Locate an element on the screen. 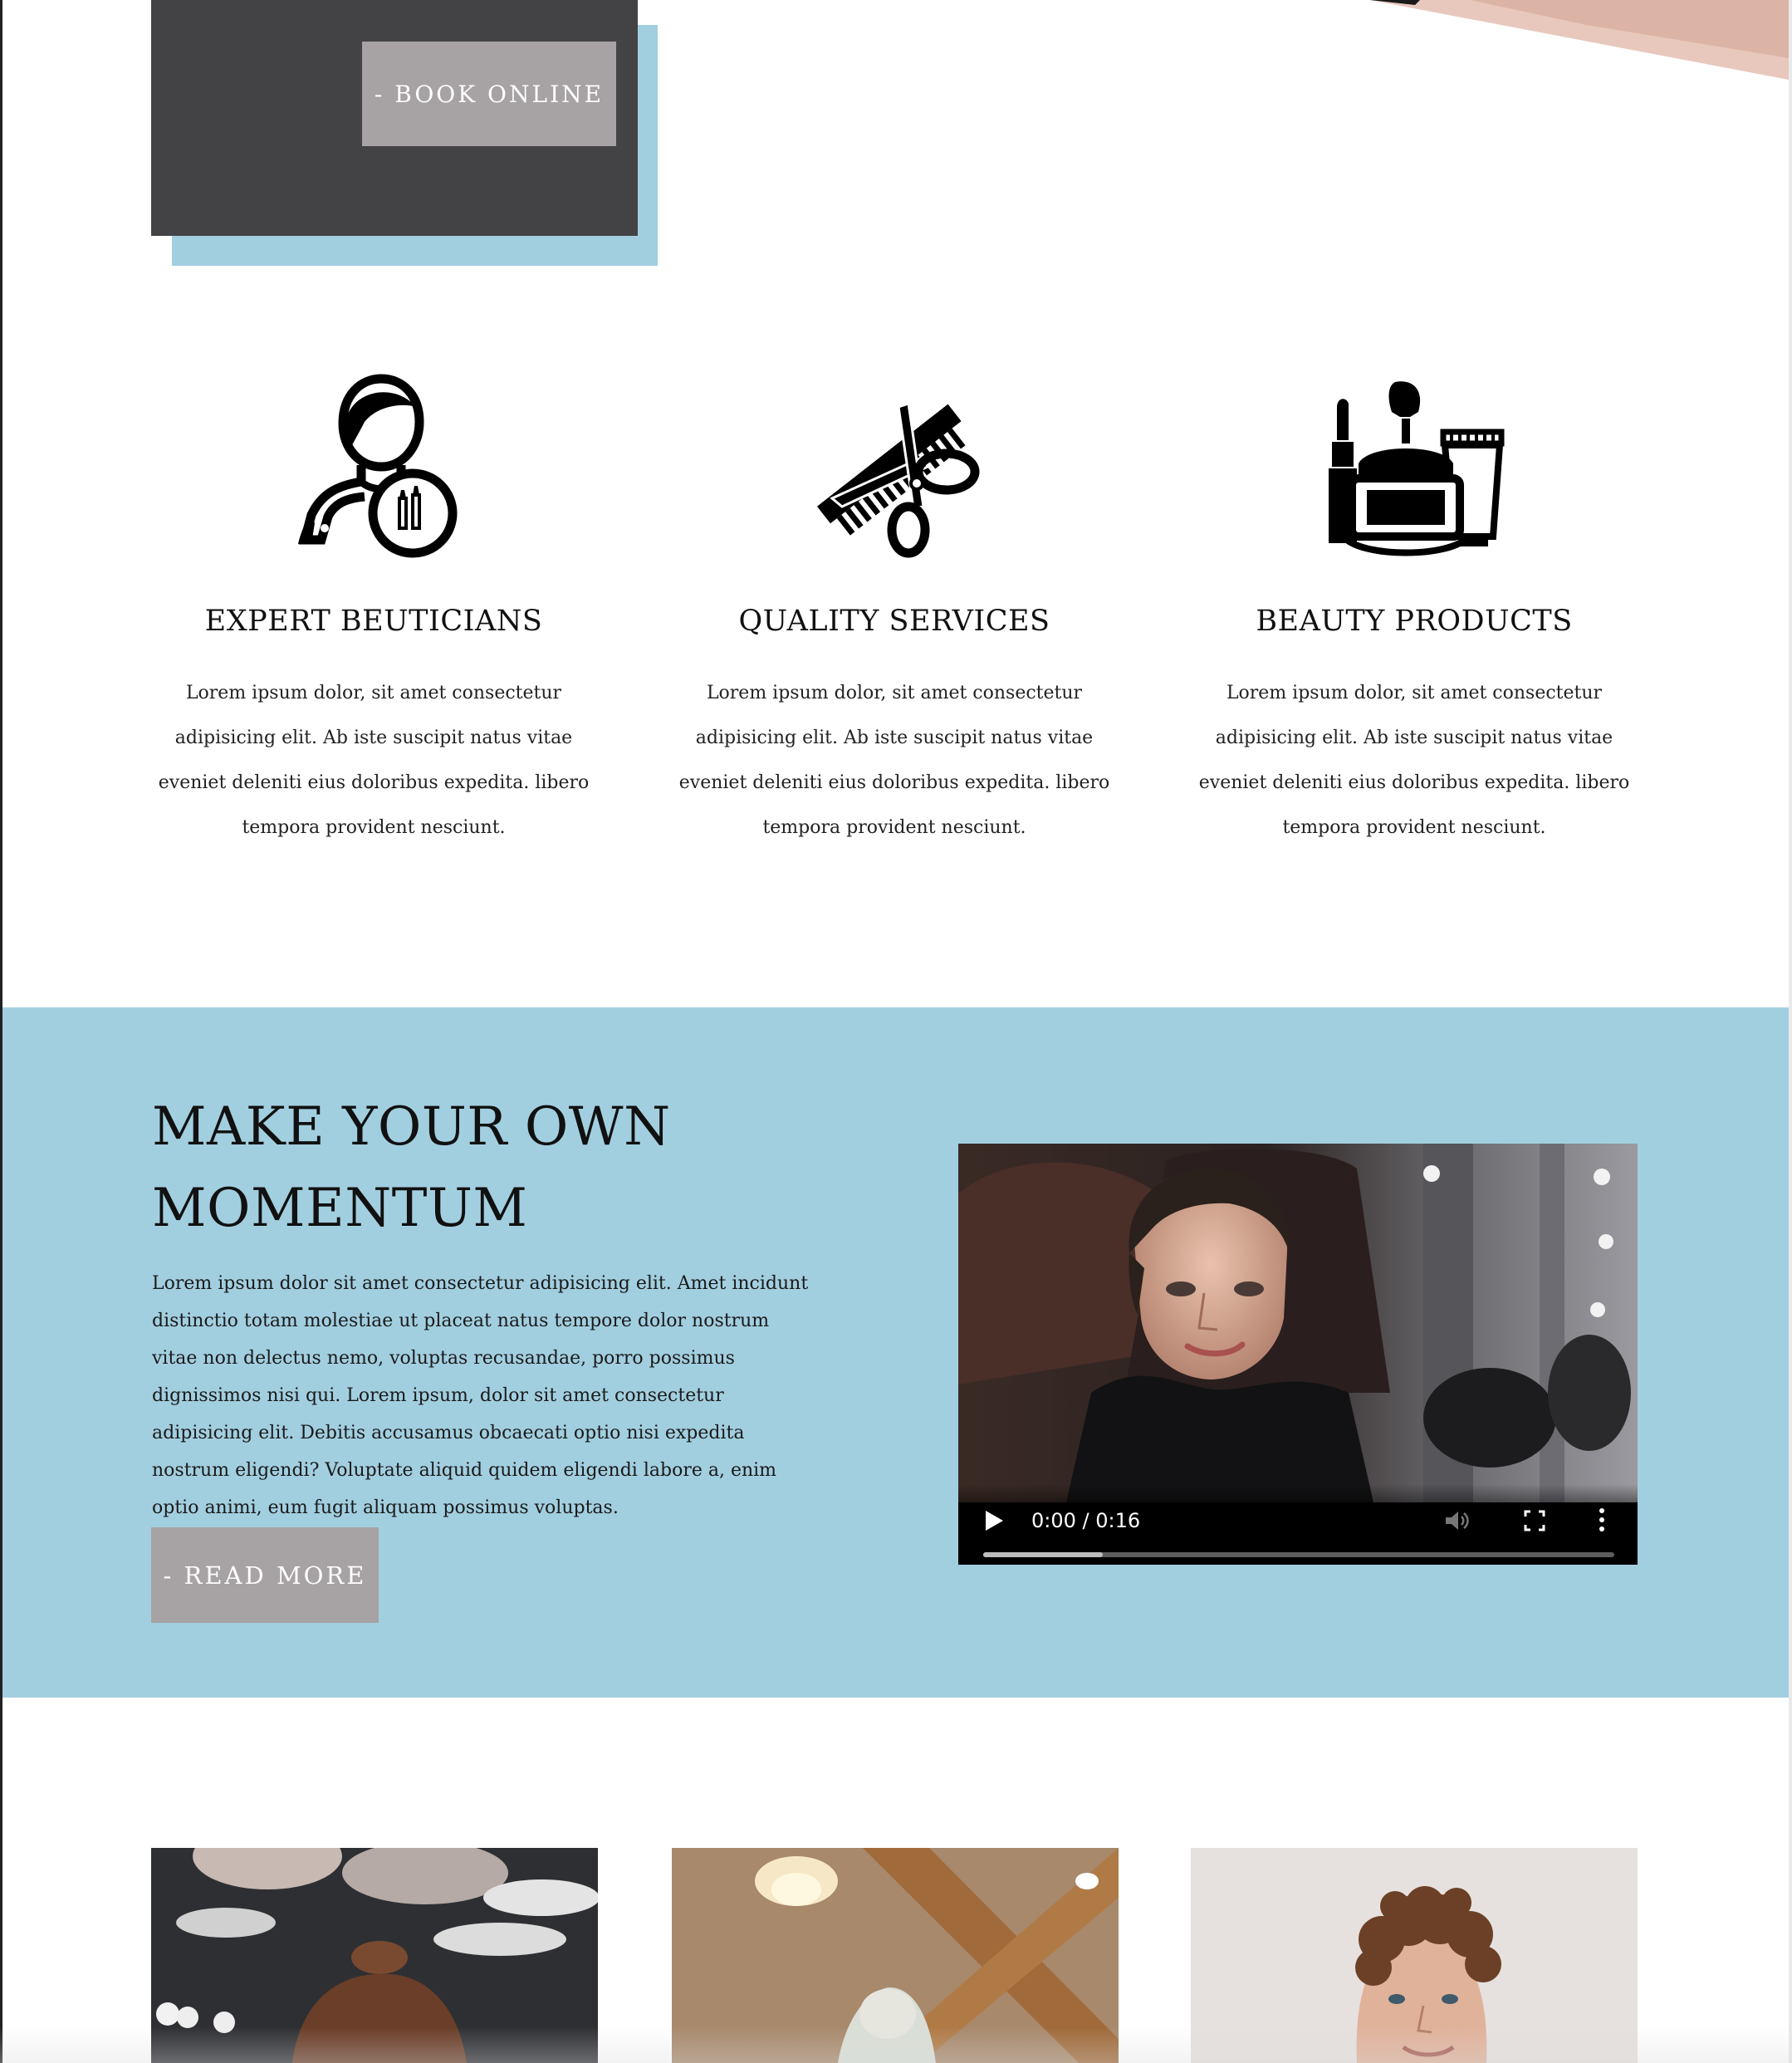 This screenshot has height=2063, width=1792. comb-scissors-icon is located at coordinates (894, 469).